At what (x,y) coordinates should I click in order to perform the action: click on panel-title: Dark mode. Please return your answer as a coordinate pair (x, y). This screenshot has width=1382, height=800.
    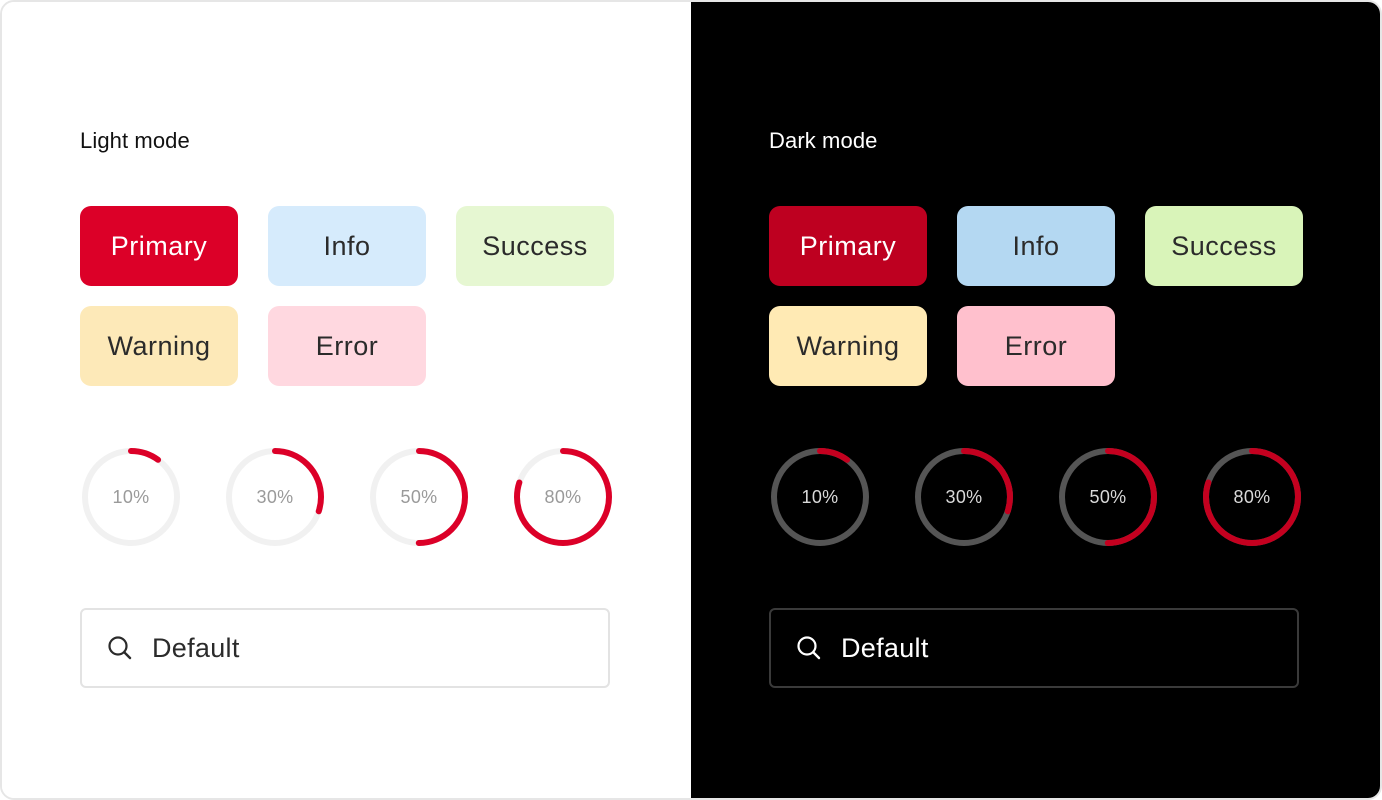
    Looking at the image, I should click on (823, 140).